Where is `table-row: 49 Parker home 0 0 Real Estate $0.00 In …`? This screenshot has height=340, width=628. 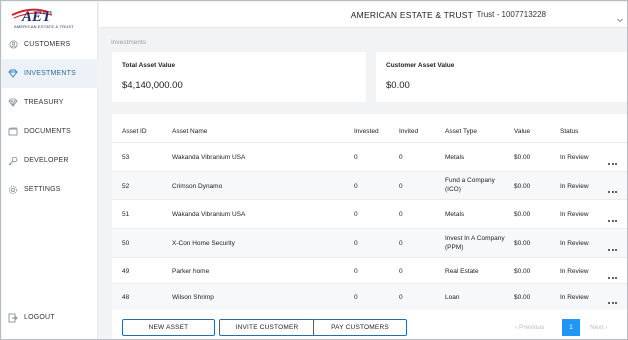
table-row: 49 Parker home 0 0 Real Estate $0.00 In … is located at coordinates (369, 270).